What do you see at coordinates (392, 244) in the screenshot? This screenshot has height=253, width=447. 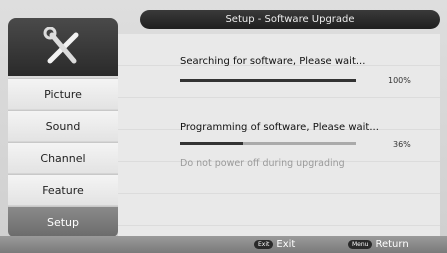 I see `return-label: Return` at bounding box center [392, 244].